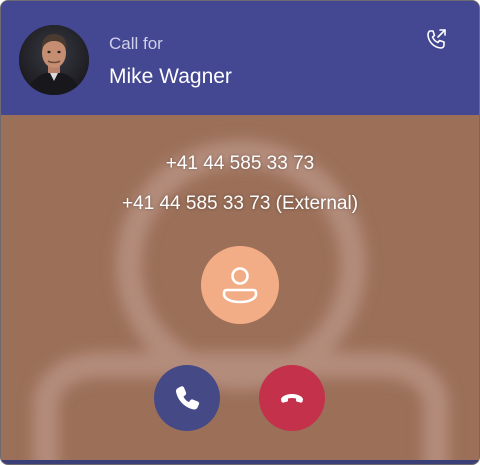  I want to click on accept-call-button, so click(187, 398).